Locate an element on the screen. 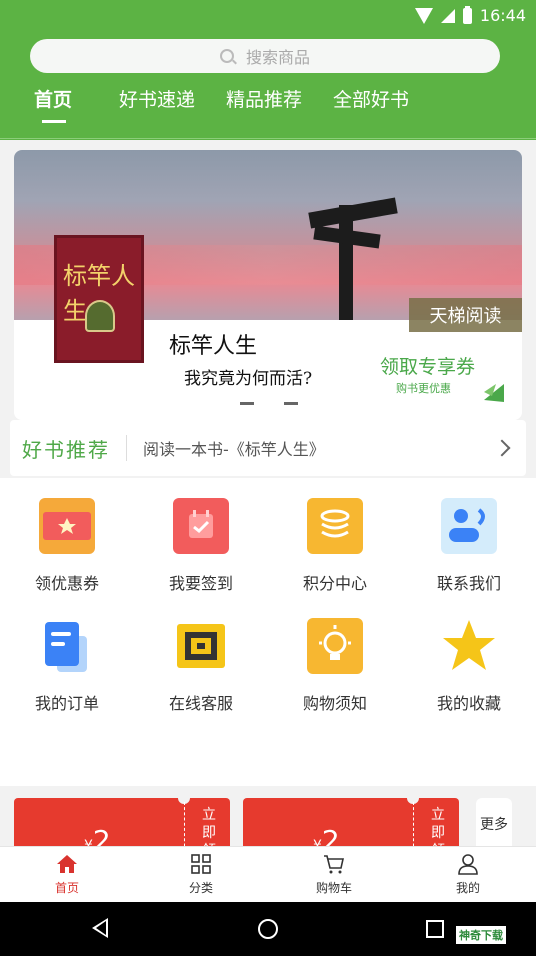 This screenshot has width=536, height=956. search-icon is located at coordinates (226, 56).